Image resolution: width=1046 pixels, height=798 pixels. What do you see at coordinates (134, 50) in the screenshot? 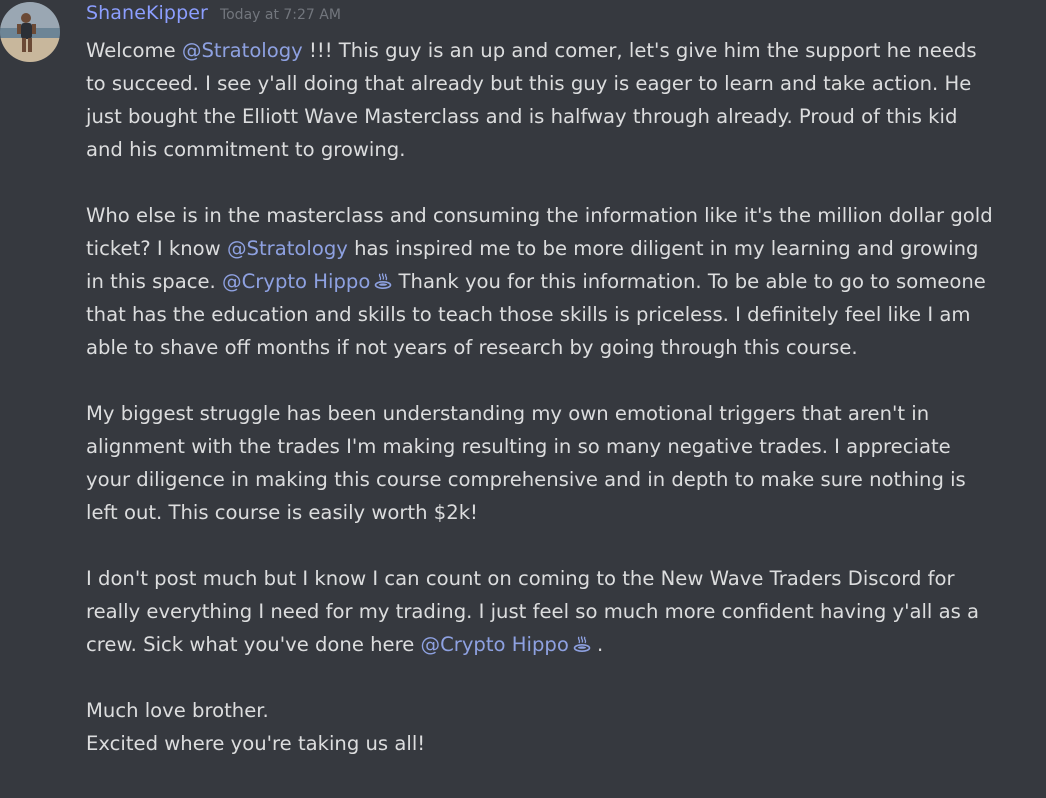
I see `text-fragment: Welcome` at bounding box center [134, 50].